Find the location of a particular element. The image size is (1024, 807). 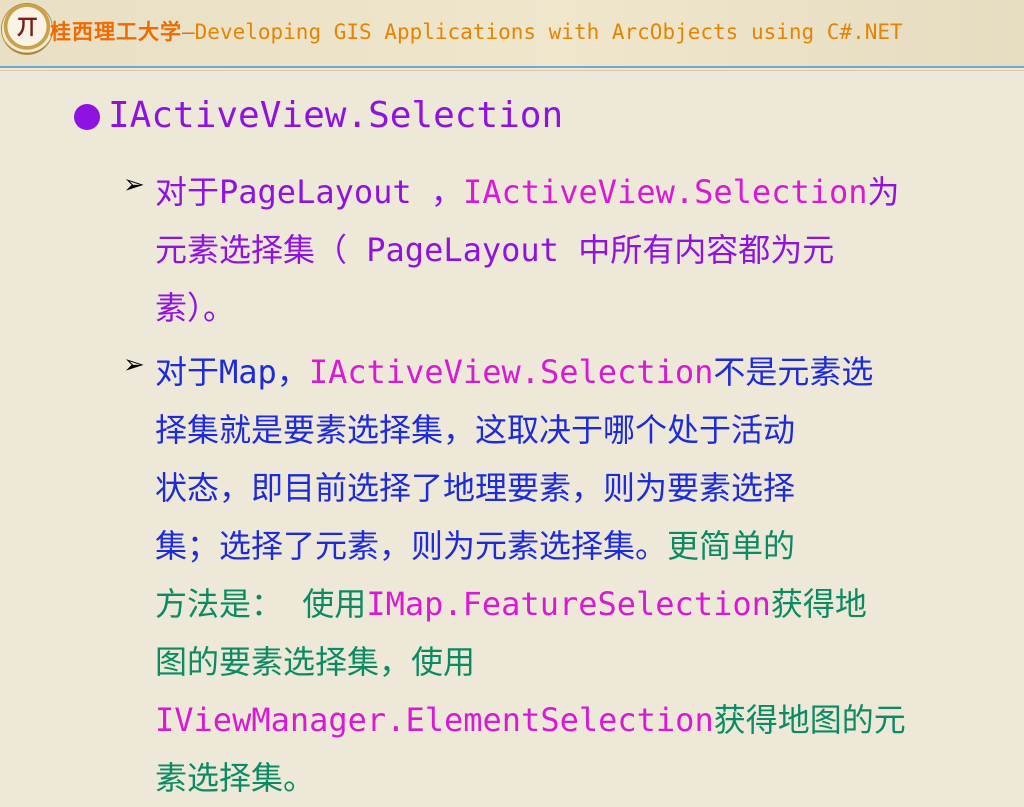

item2-line4-blue: 集；选择了元素，则为元素选择集。 is located at coordinates (411, 546).